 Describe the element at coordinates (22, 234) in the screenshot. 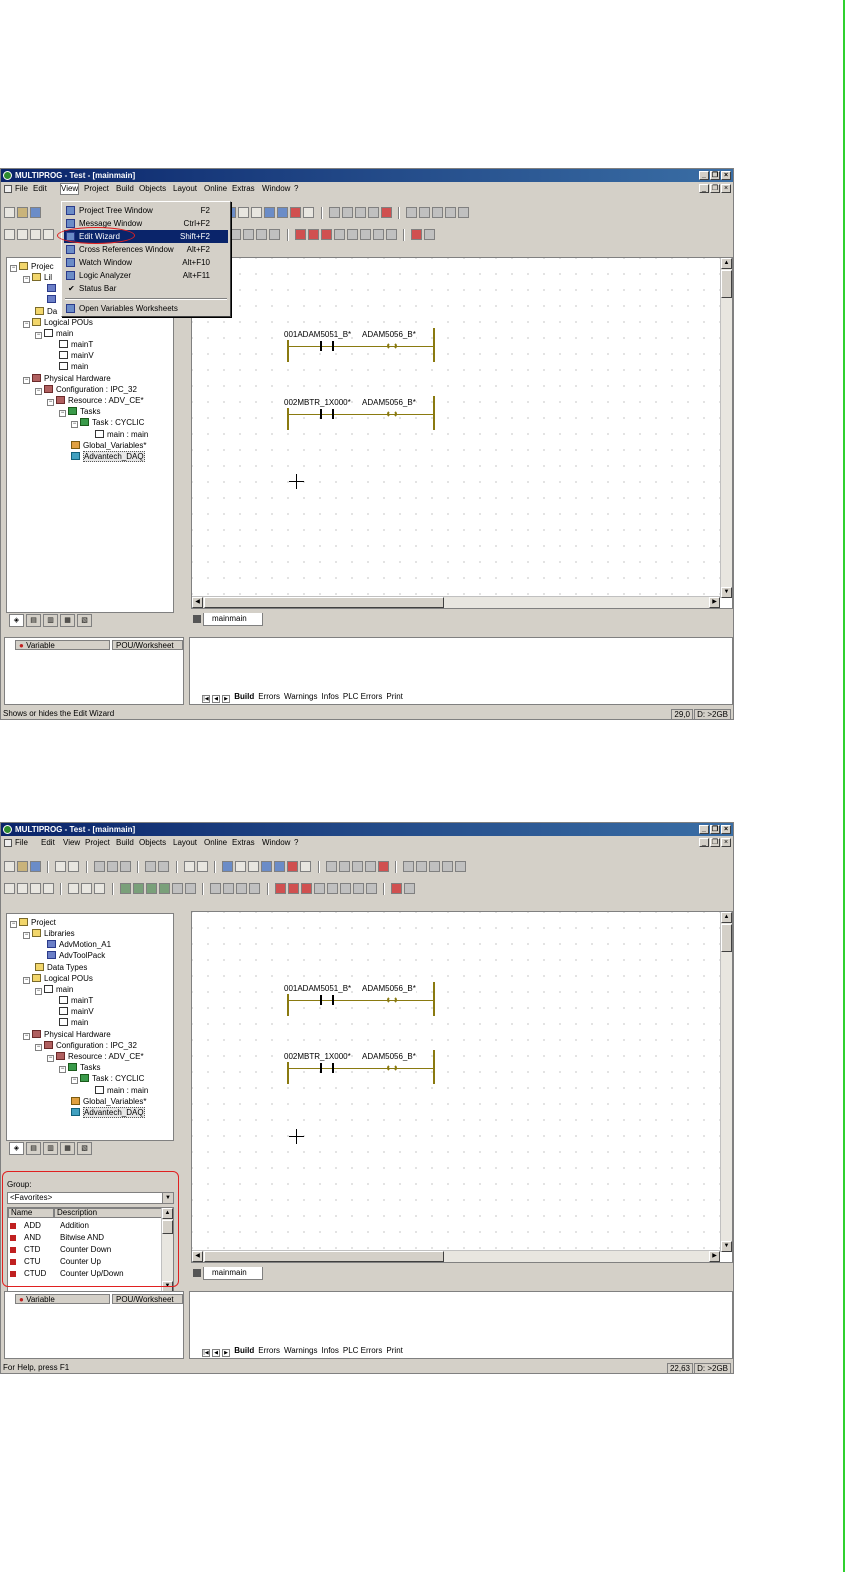

I see `properties-icon` at that location.